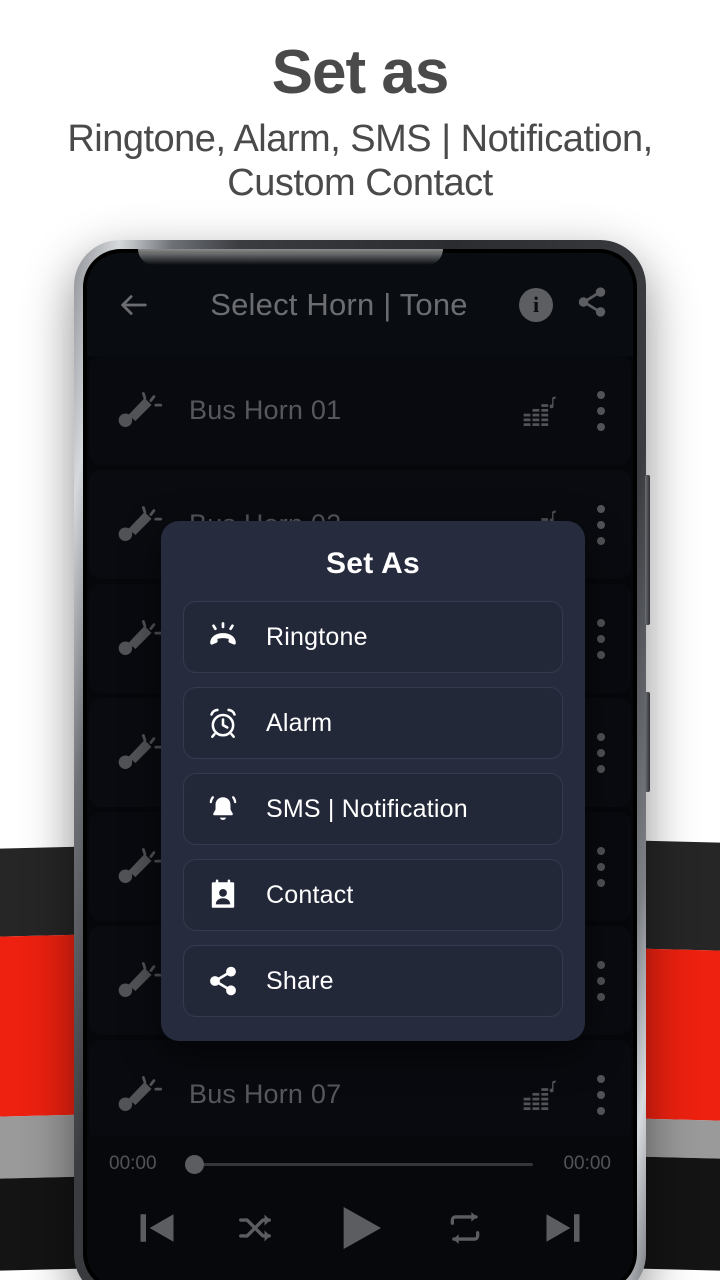 The width and height of the screenshot is (720, 1280). What do you see at coordinates (299, 722) in the screenshot?
I see `option-label: Alarm` at bounding box center [299, 722].